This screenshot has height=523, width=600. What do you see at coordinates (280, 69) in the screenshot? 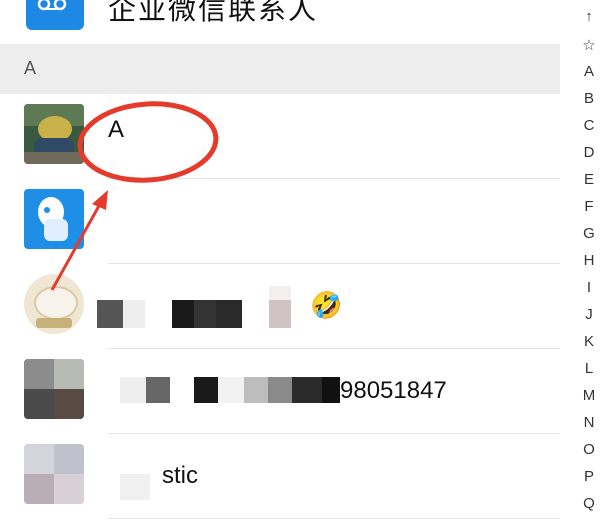
I see `section-header: A` at bounding box center [280, 69].